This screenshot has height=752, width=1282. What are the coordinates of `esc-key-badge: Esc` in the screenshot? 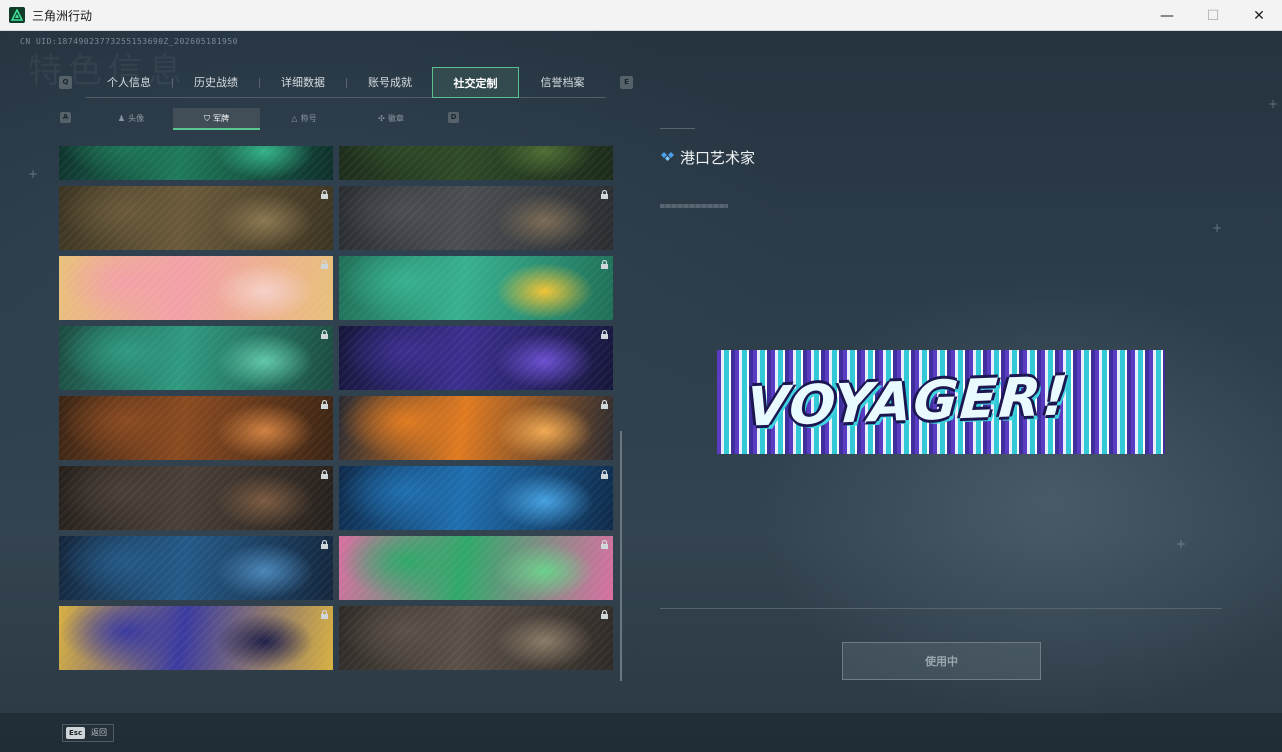 It's located at (76, 733).